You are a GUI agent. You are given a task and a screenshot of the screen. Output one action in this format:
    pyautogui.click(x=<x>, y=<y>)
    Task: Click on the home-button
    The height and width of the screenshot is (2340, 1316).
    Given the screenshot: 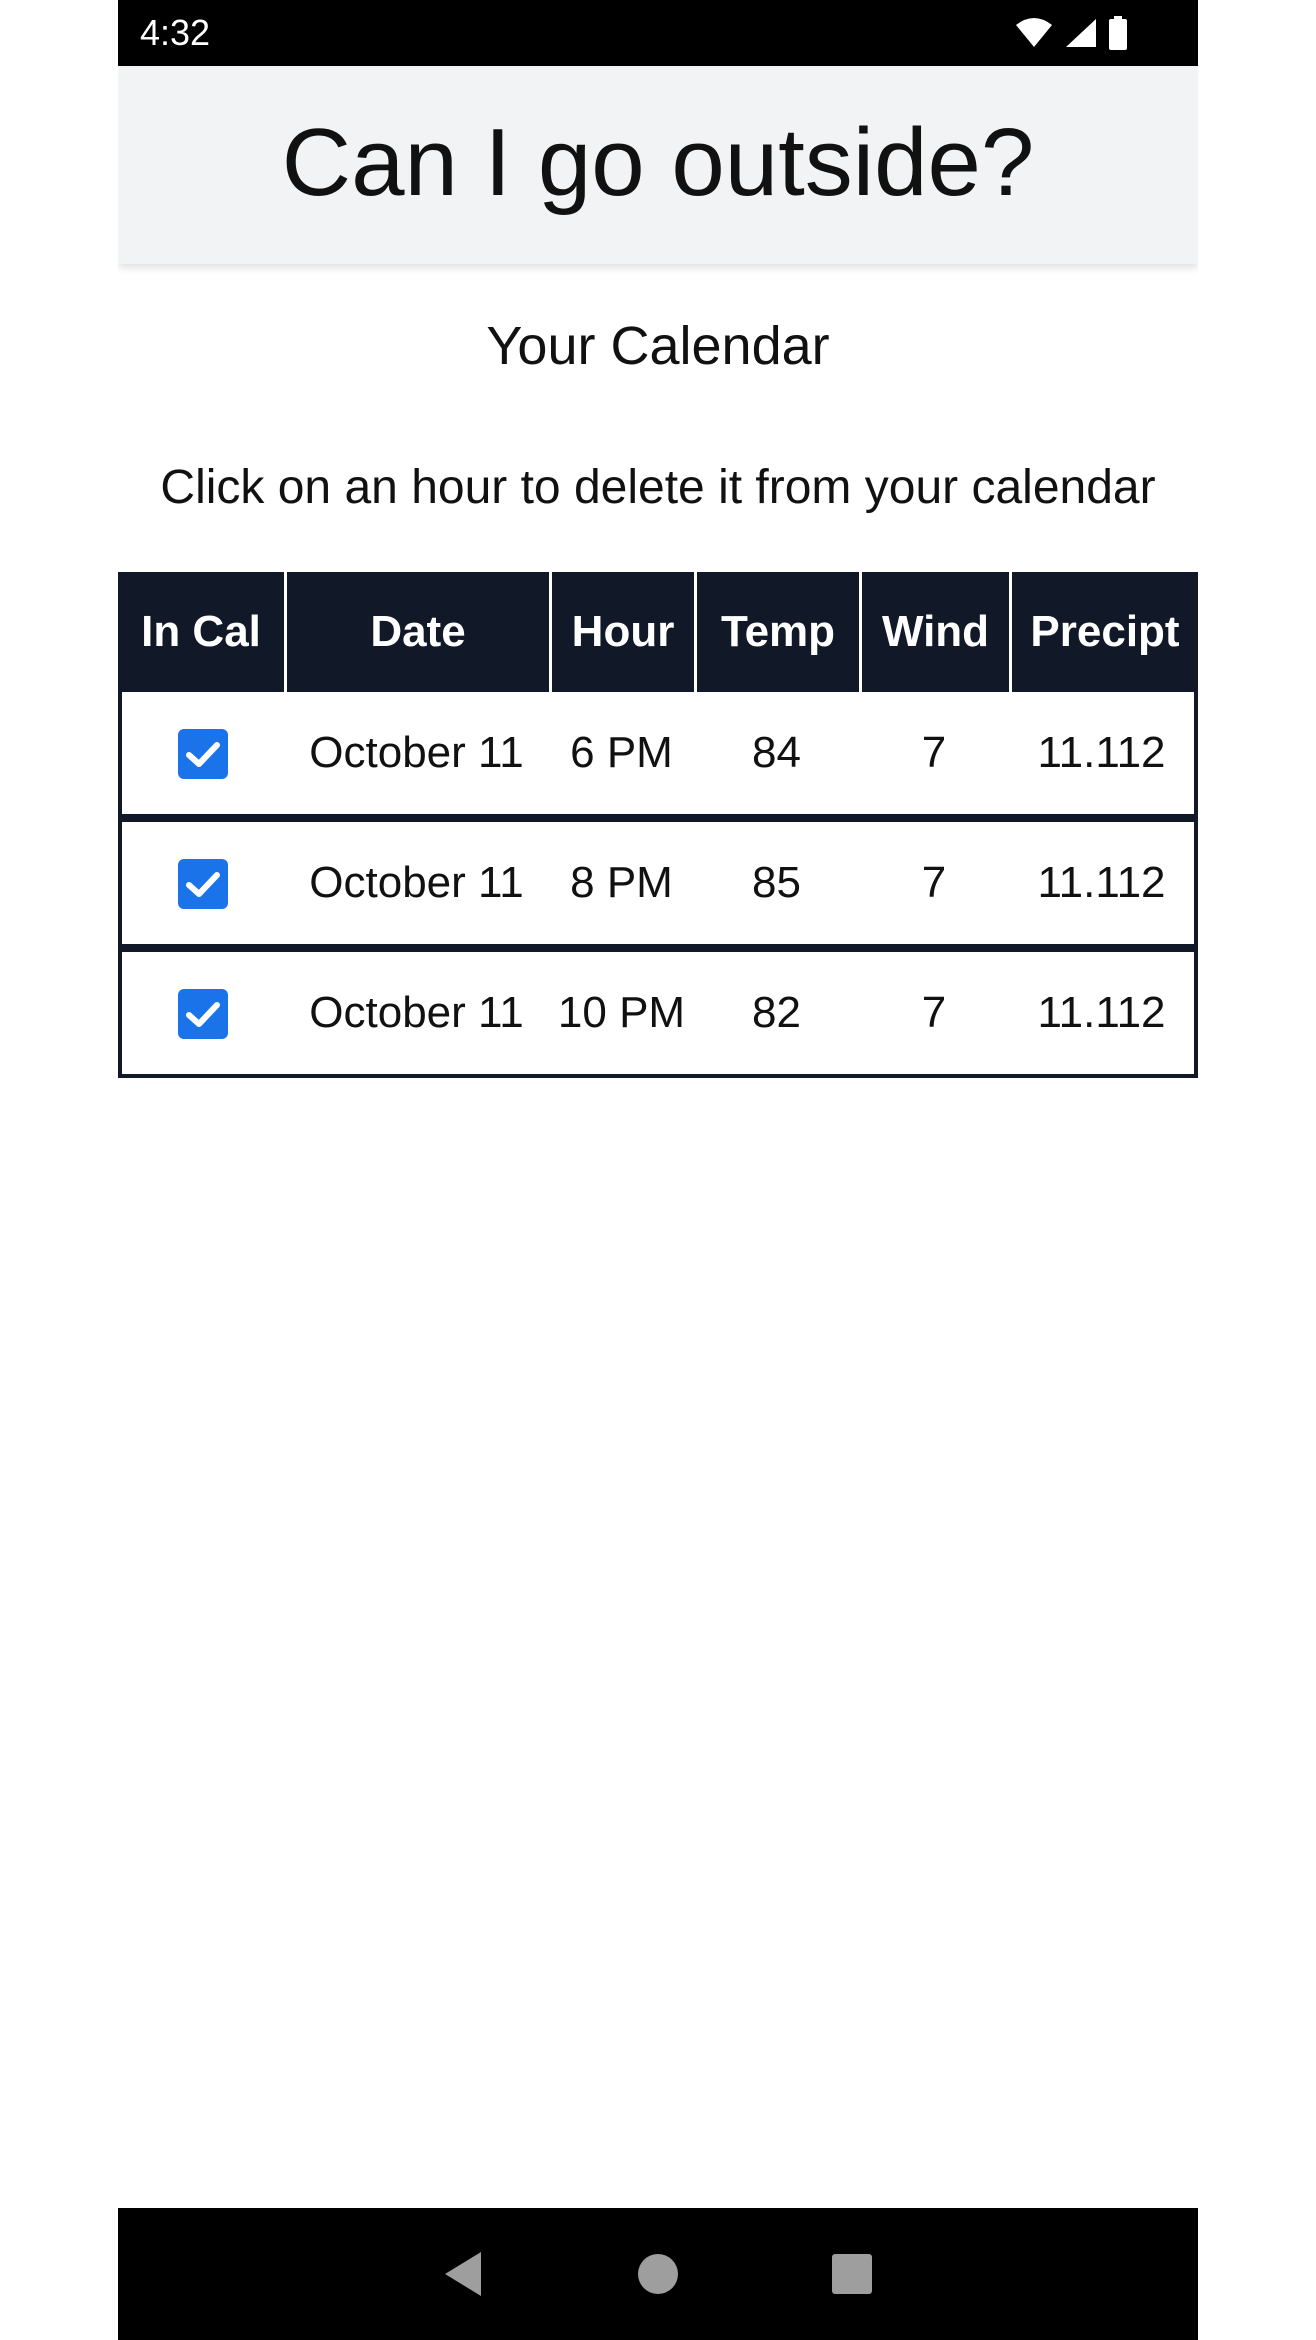 What is the action you would take?
    pyautogui.click(x=658, y=2274)
    